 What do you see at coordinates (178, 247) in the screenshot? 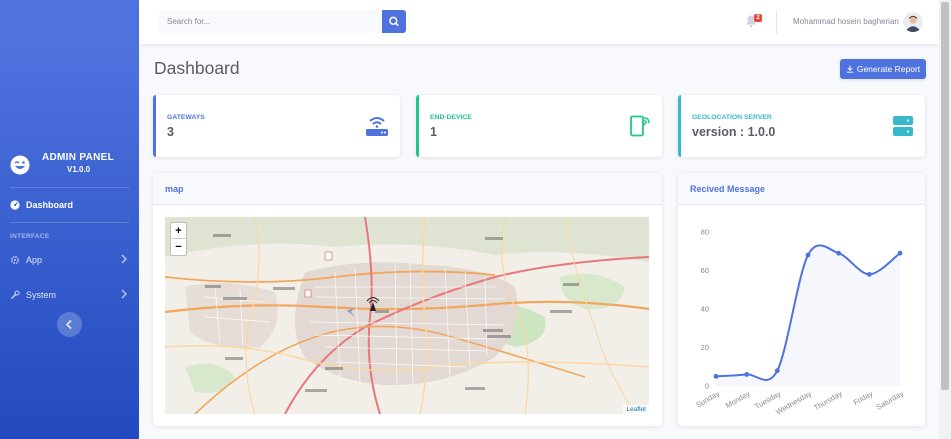
I see `zoom-out-button: −` at bounding box center [178, 247].